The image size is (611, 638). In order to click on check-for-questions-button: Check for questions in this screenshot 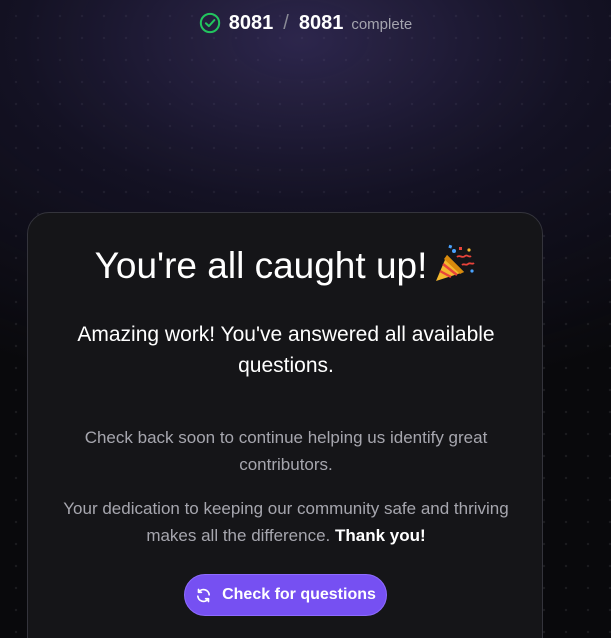, I will do `click(285, 595)`.